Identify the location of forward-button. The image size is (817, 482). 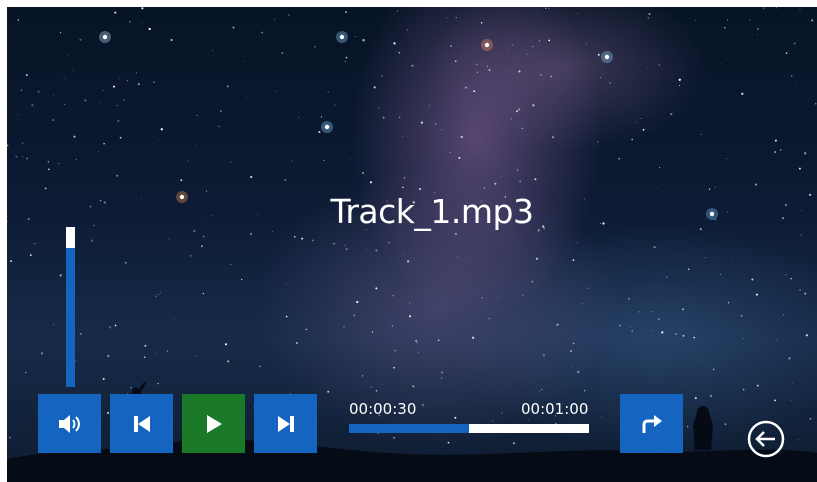
(651, 423).